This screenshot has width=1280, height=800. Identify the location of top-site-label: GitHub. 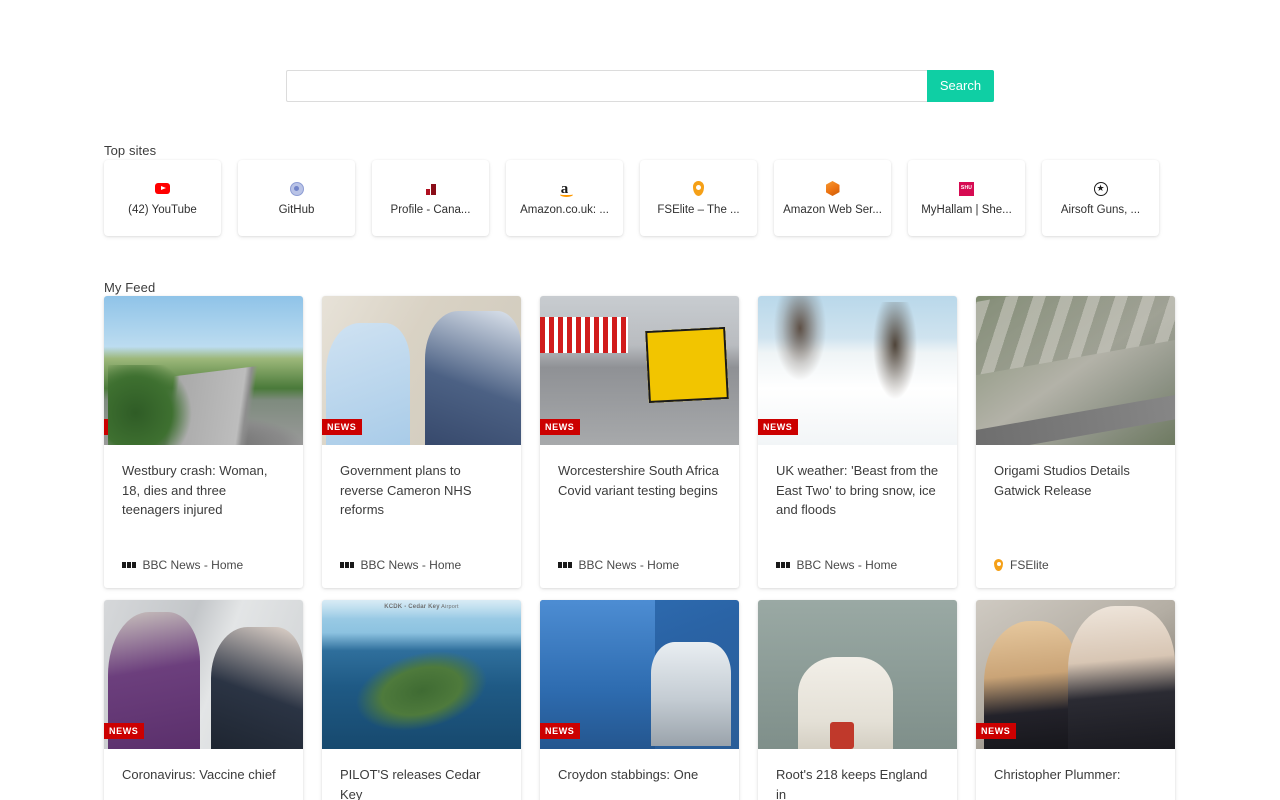
(296, 209).